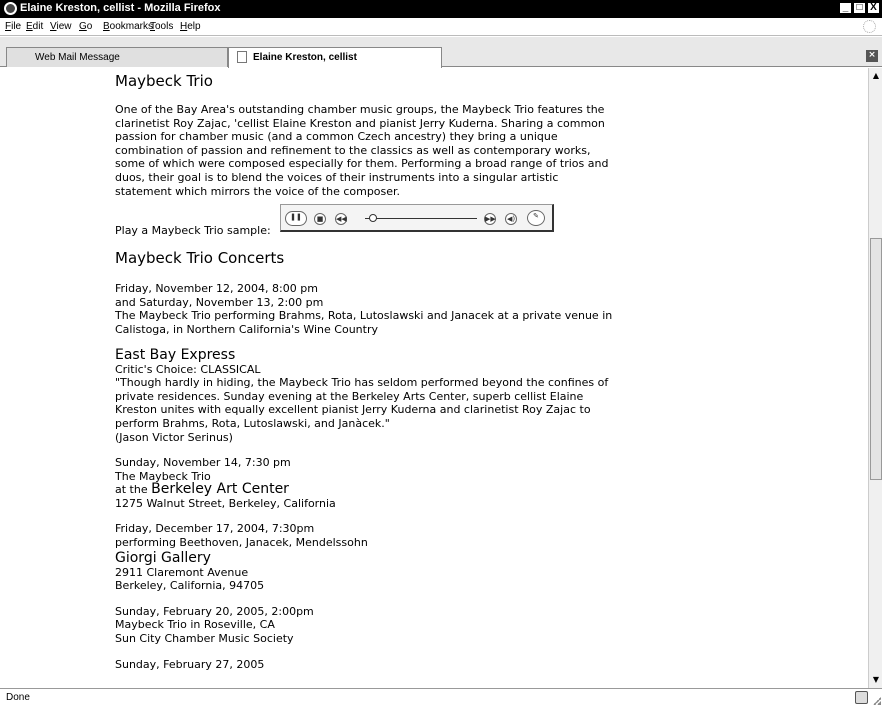 The width and height of the screenshot is (882, 706). I want to click on menu-tools: Tools, so click(161, 26).